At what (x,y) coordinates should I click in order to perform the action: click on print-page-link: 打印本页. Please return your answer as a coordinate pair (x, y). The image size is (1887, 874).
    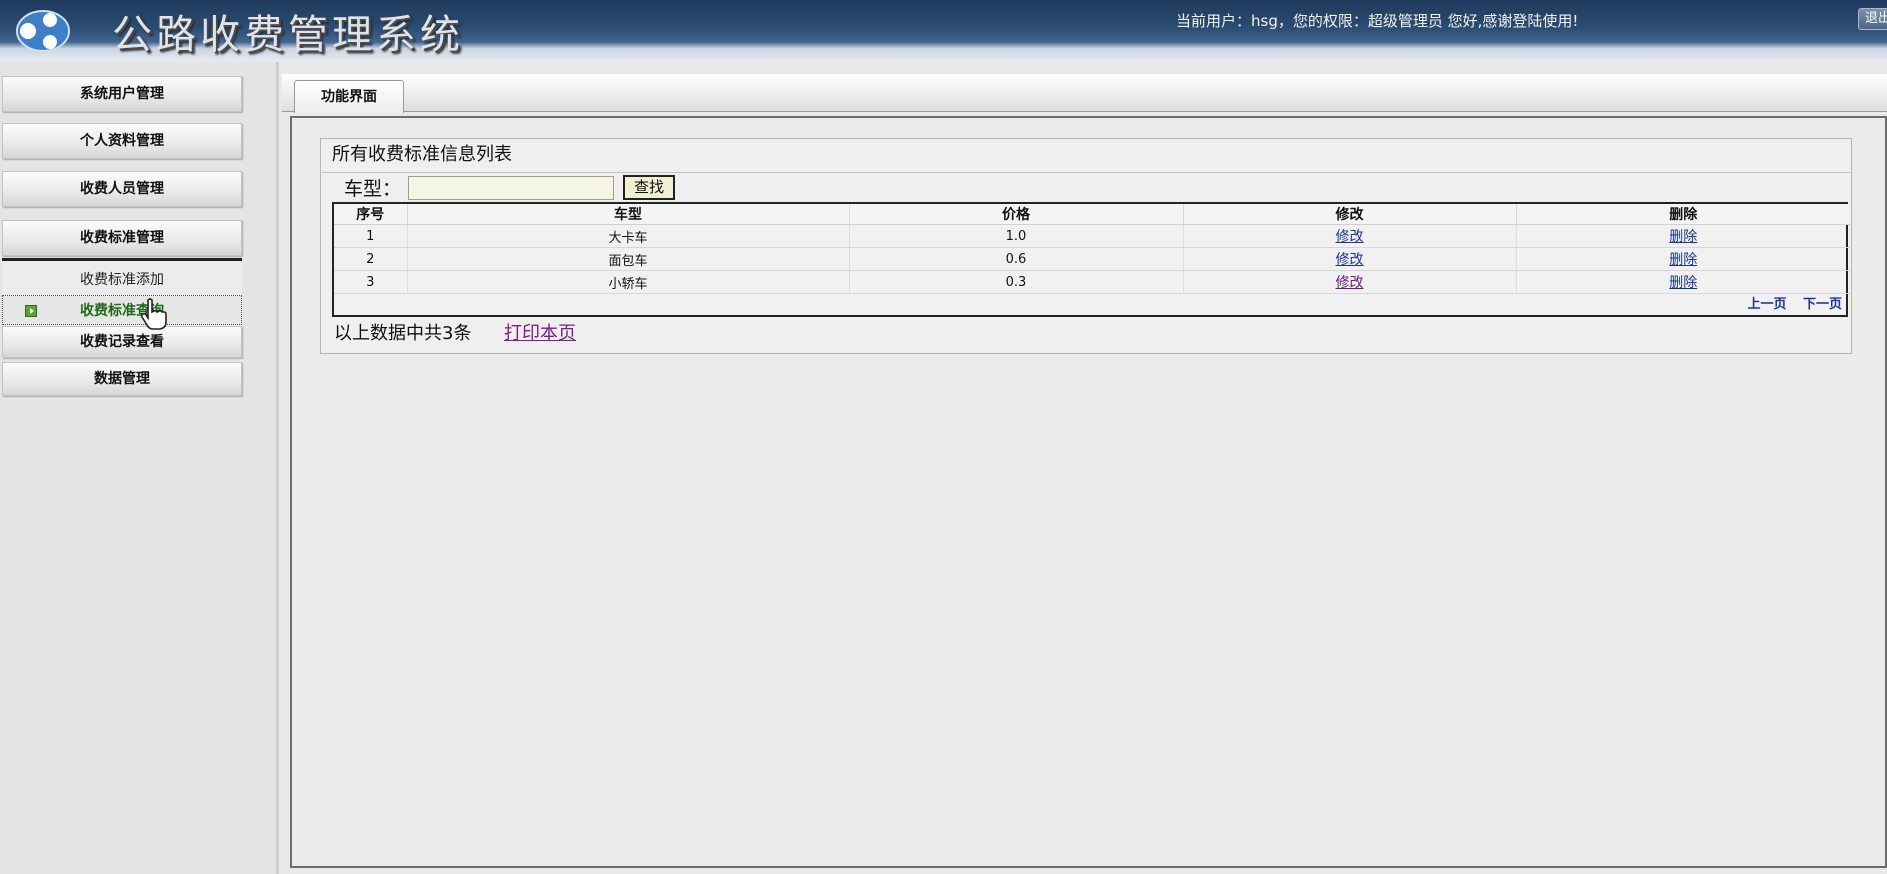
    Looking at the image, I should click on (540, 334).